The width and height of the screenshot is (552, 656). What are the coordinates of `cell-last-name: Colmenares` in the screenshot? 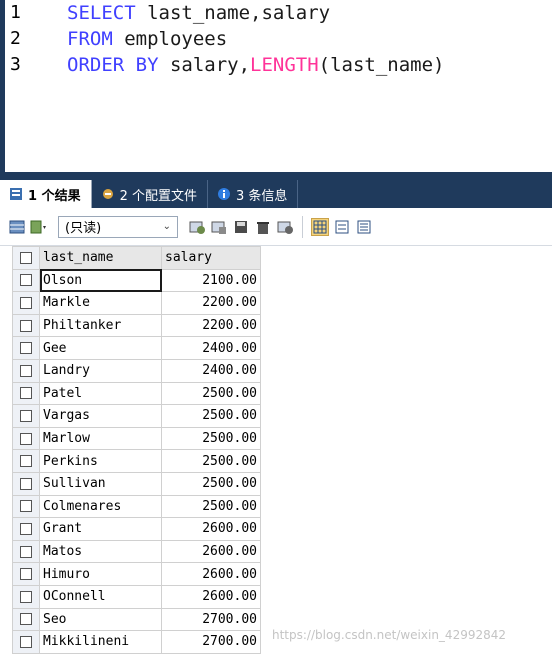 It's located at (100, 506).